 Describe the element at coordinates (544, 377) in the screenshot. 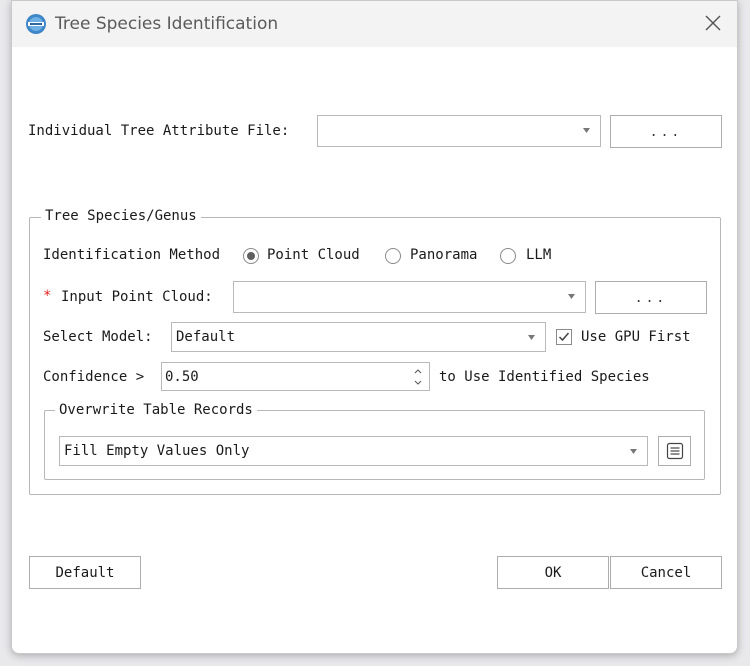

I see `confidence-suffix: to Use Identified Species` at that location.